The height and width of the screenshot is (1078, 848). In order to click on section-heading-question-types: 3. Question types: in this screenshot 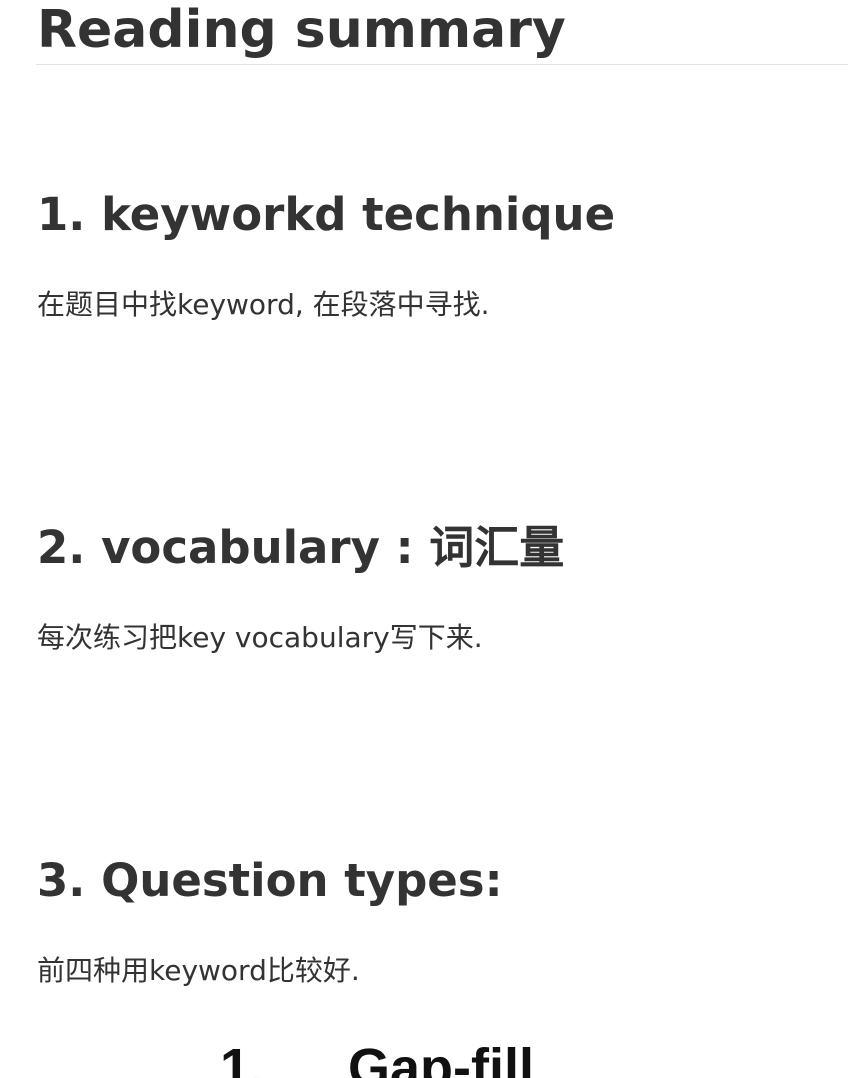, I will do `click(270, 880)`.